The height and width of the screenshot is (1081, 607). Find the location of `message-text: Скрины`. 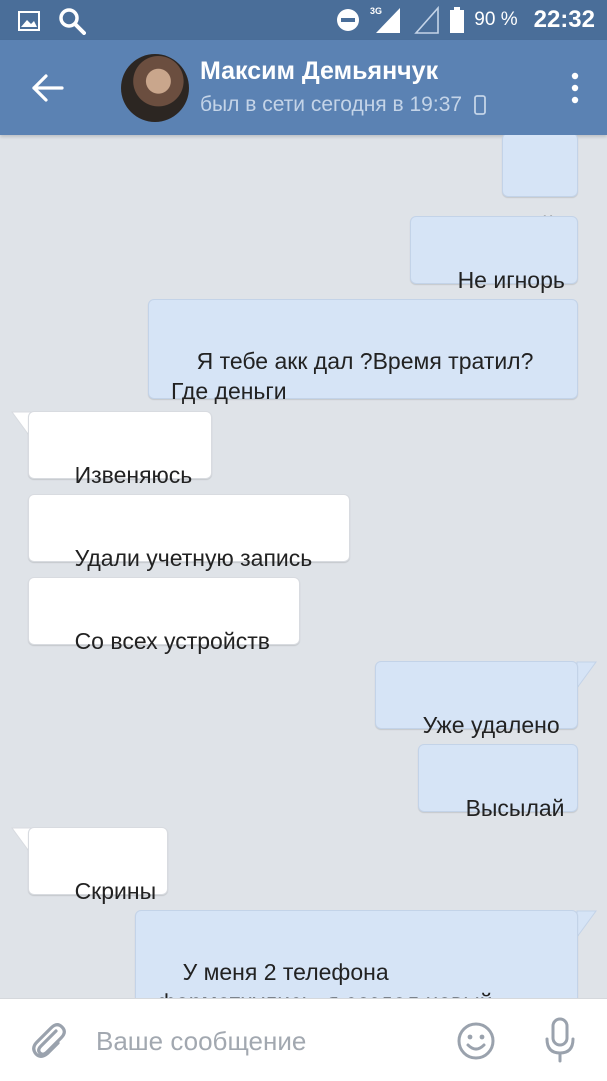

message-text: Скрины is located at coordinates (115, 891).